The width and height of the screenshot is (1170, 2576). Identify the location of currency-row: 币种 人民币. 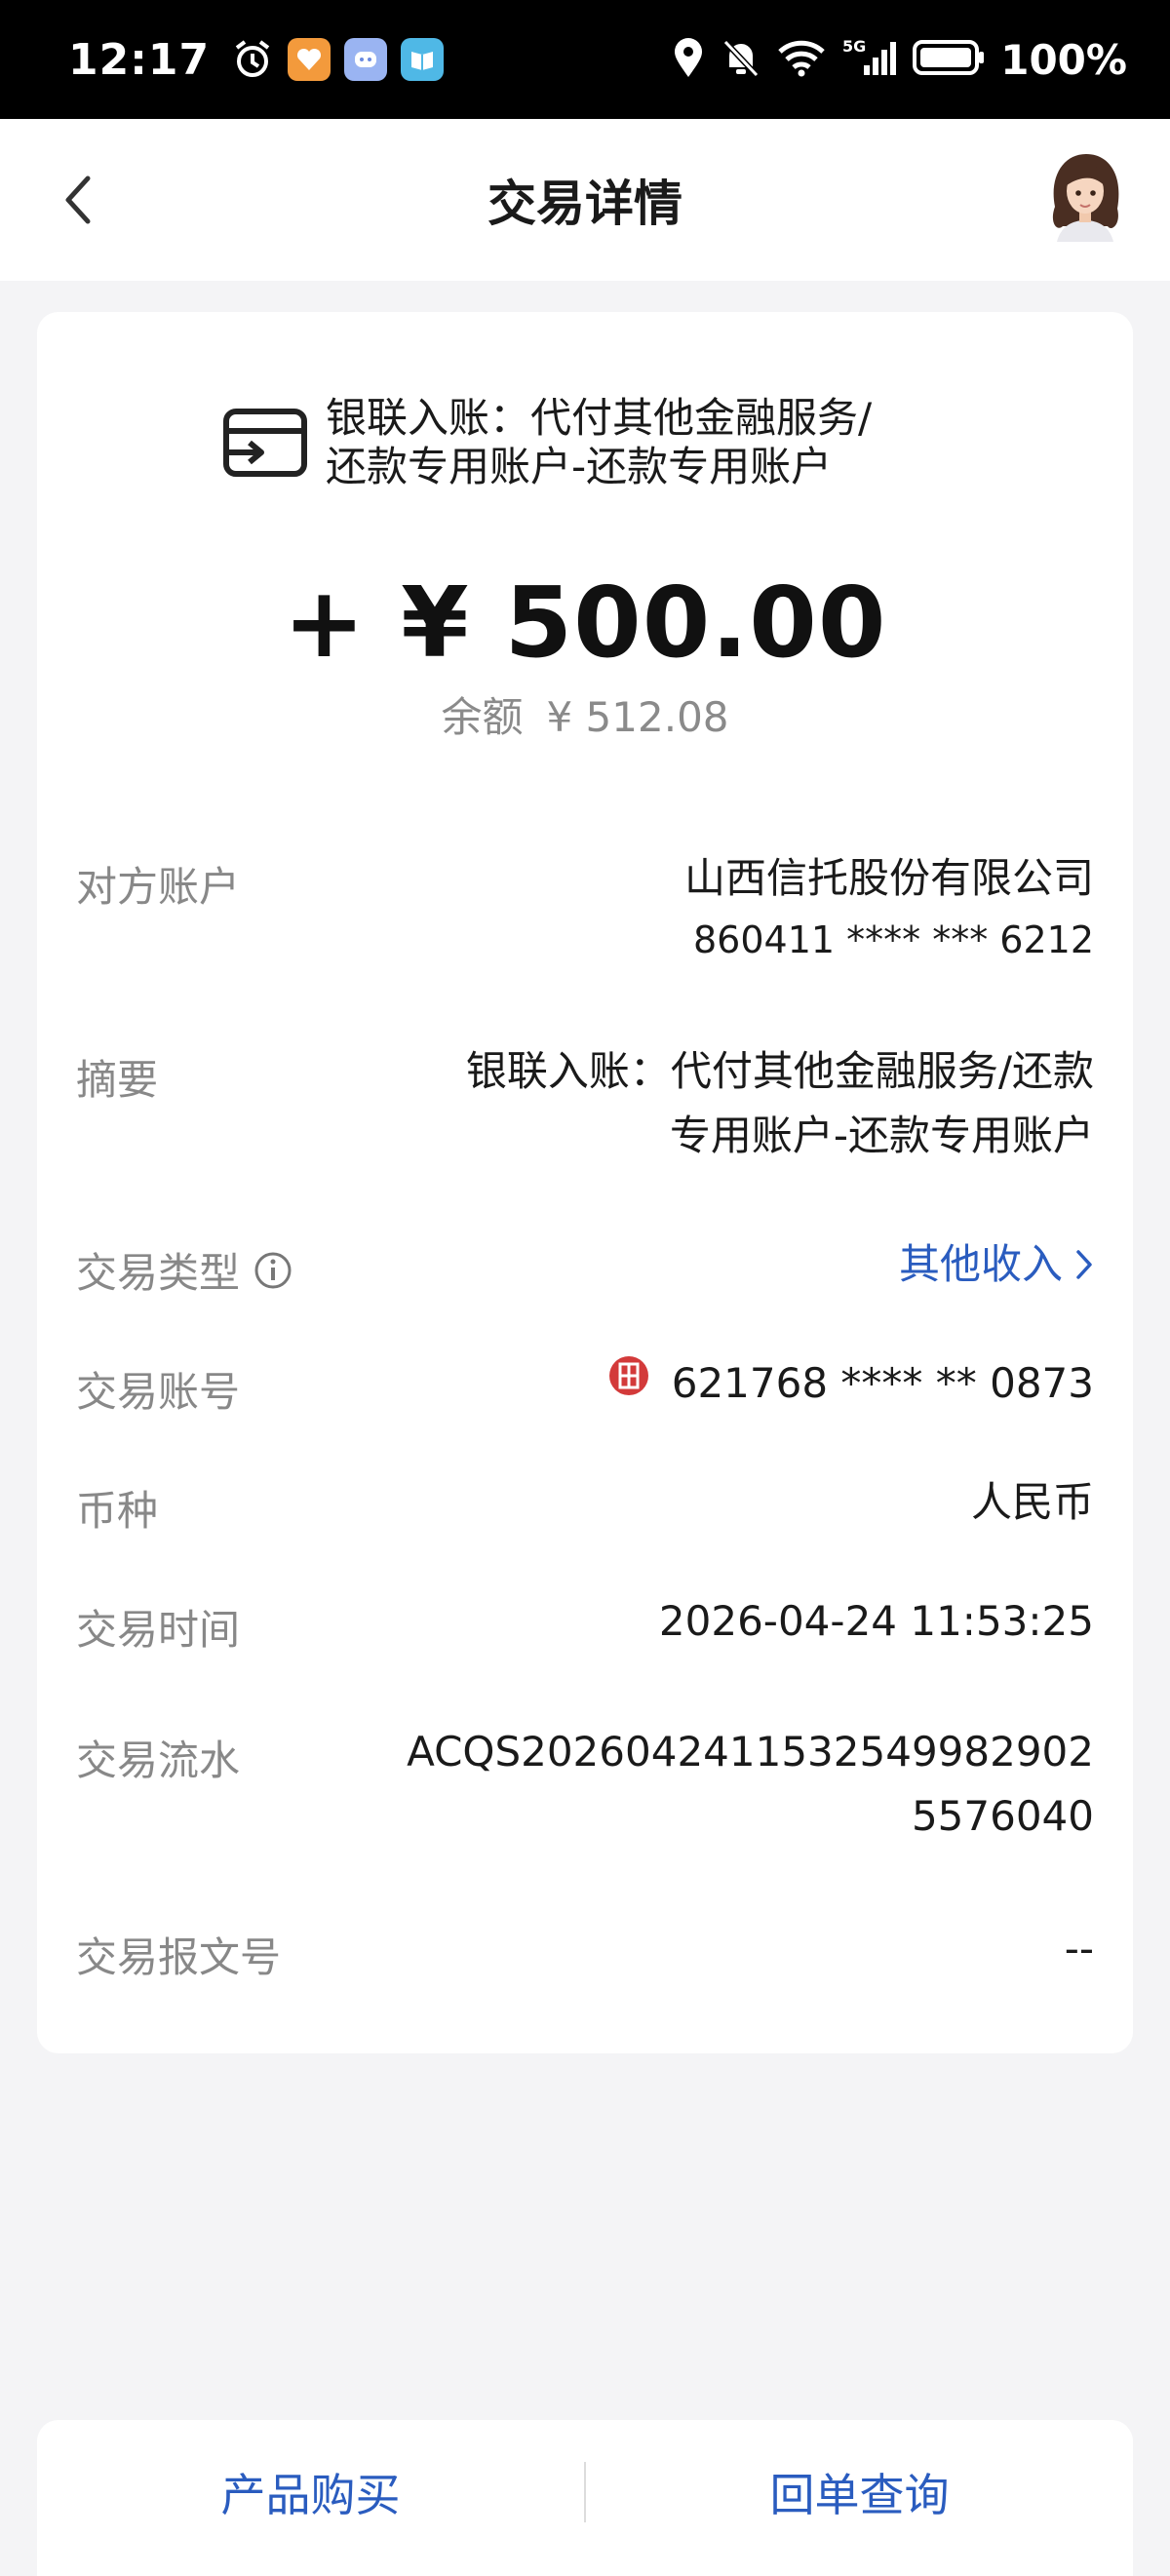
(585, 1512).